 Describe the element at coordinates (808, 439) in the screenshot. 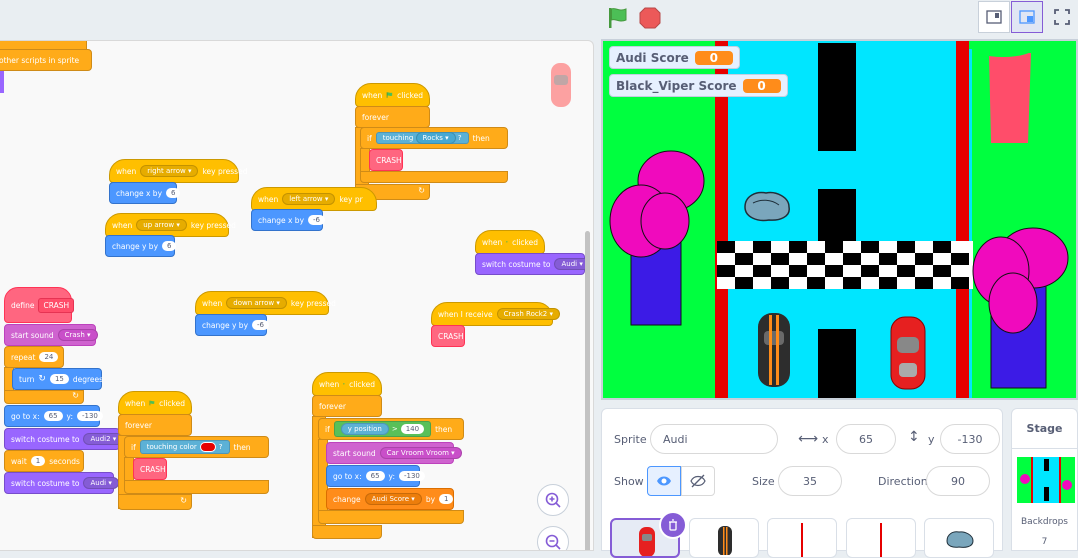

I see `x-arrows-icon: ⟷` at that location.